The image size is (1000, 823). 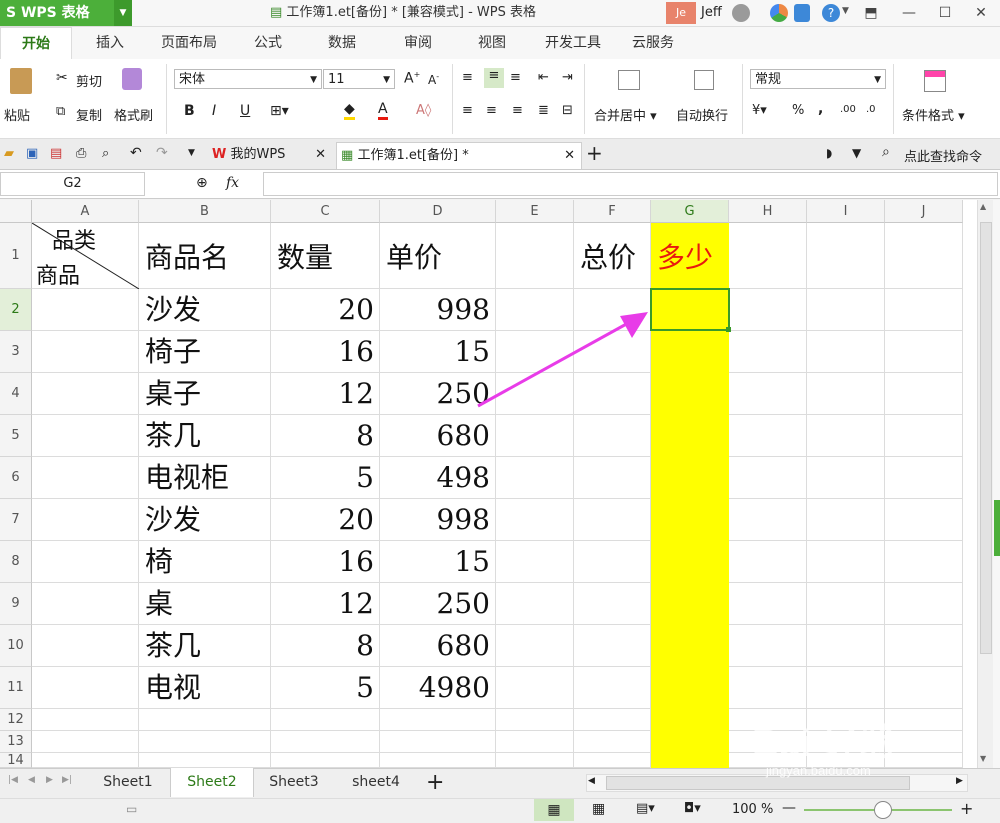 I want to click on add-sheet-icon: +, so click(x=435, y=782).